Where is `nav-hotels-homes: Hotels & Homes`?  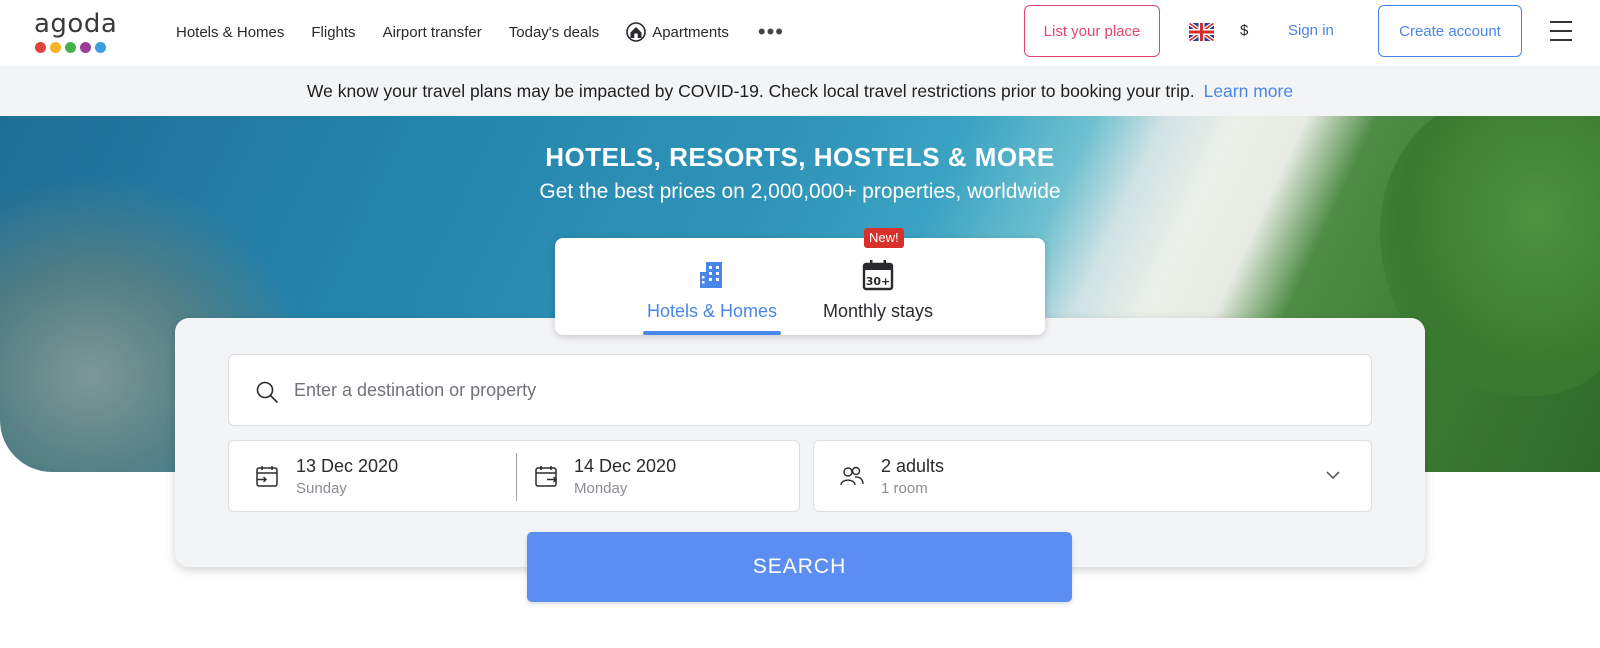 nav-hotels-homes: Hotels & Homes is located at coordinates (230, 32).